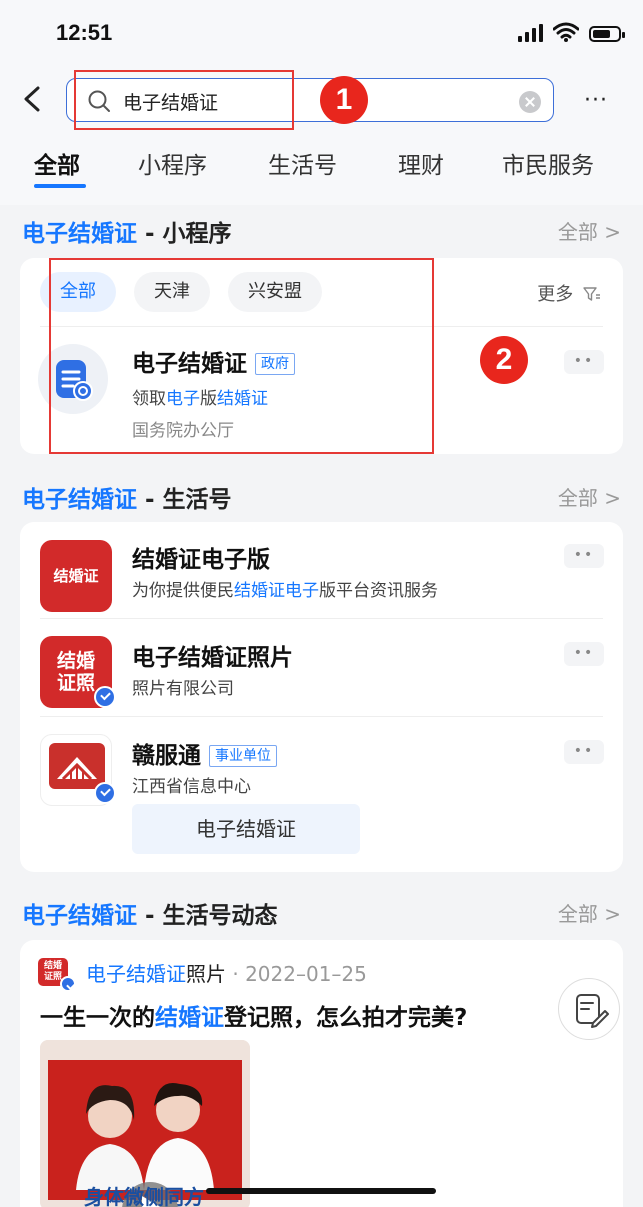 The image size is (643, 1207). I want to click on lifeaccount-more-button-2: ••, so click(584, 654).